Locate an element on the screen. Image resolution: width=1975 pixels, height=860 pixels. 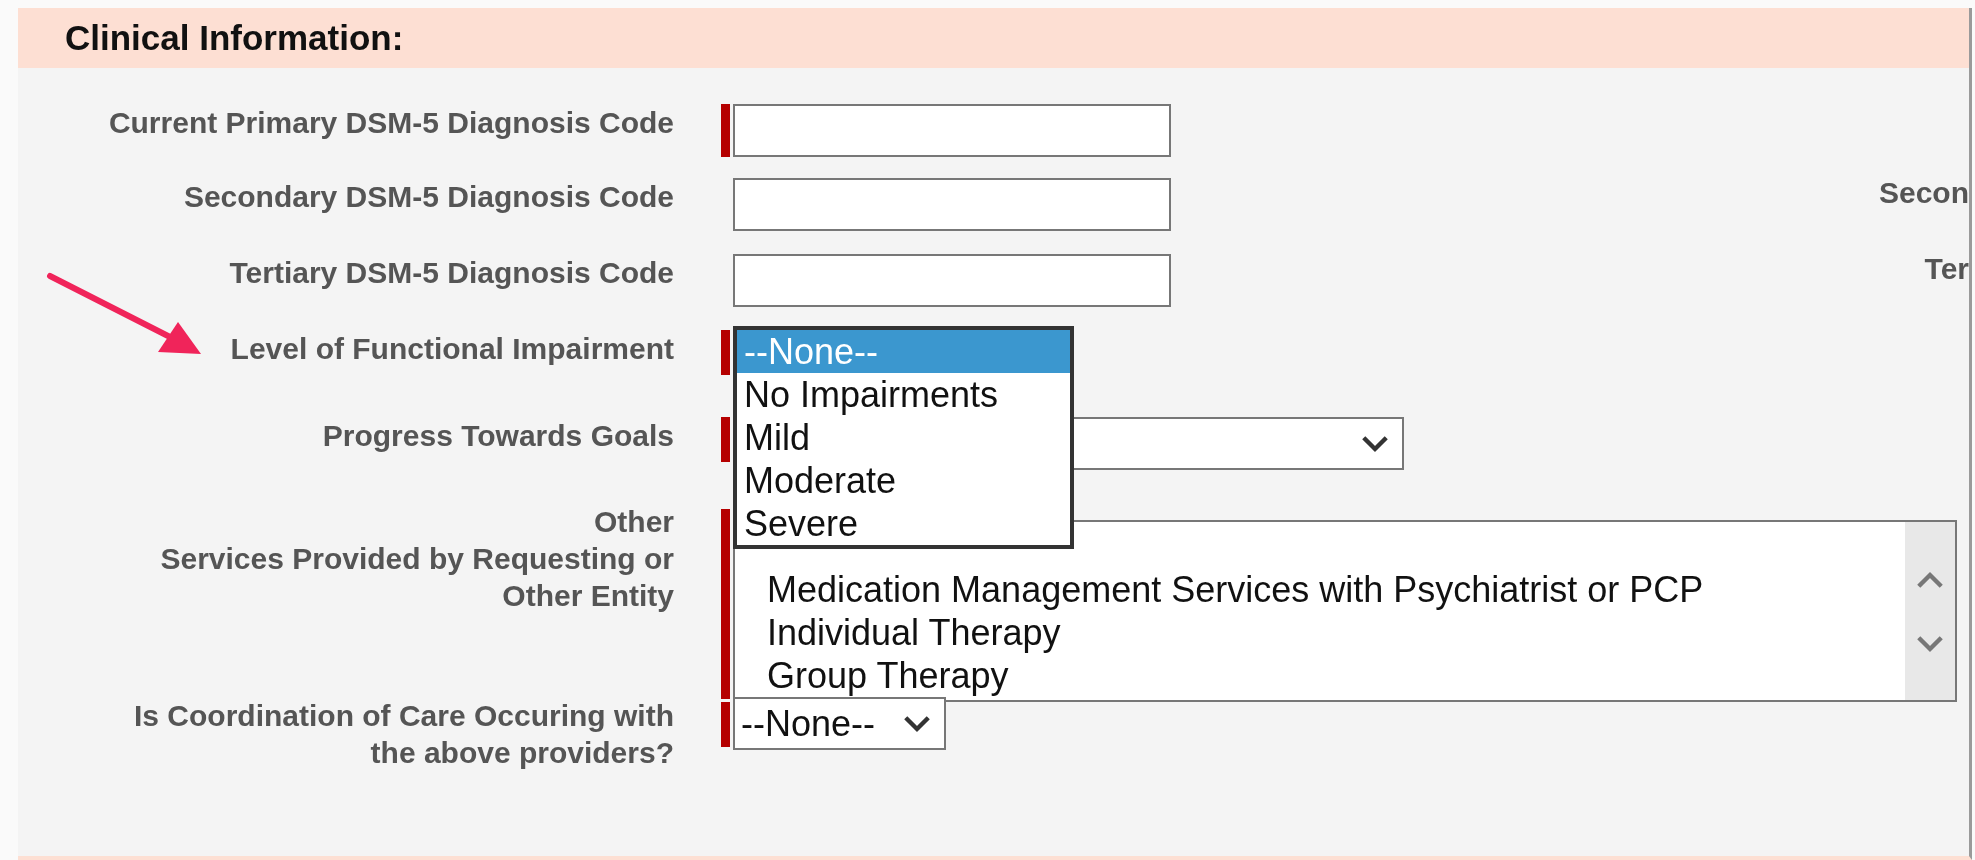
field-label: Progress Towards Goals is located at coordinates (498, 436).